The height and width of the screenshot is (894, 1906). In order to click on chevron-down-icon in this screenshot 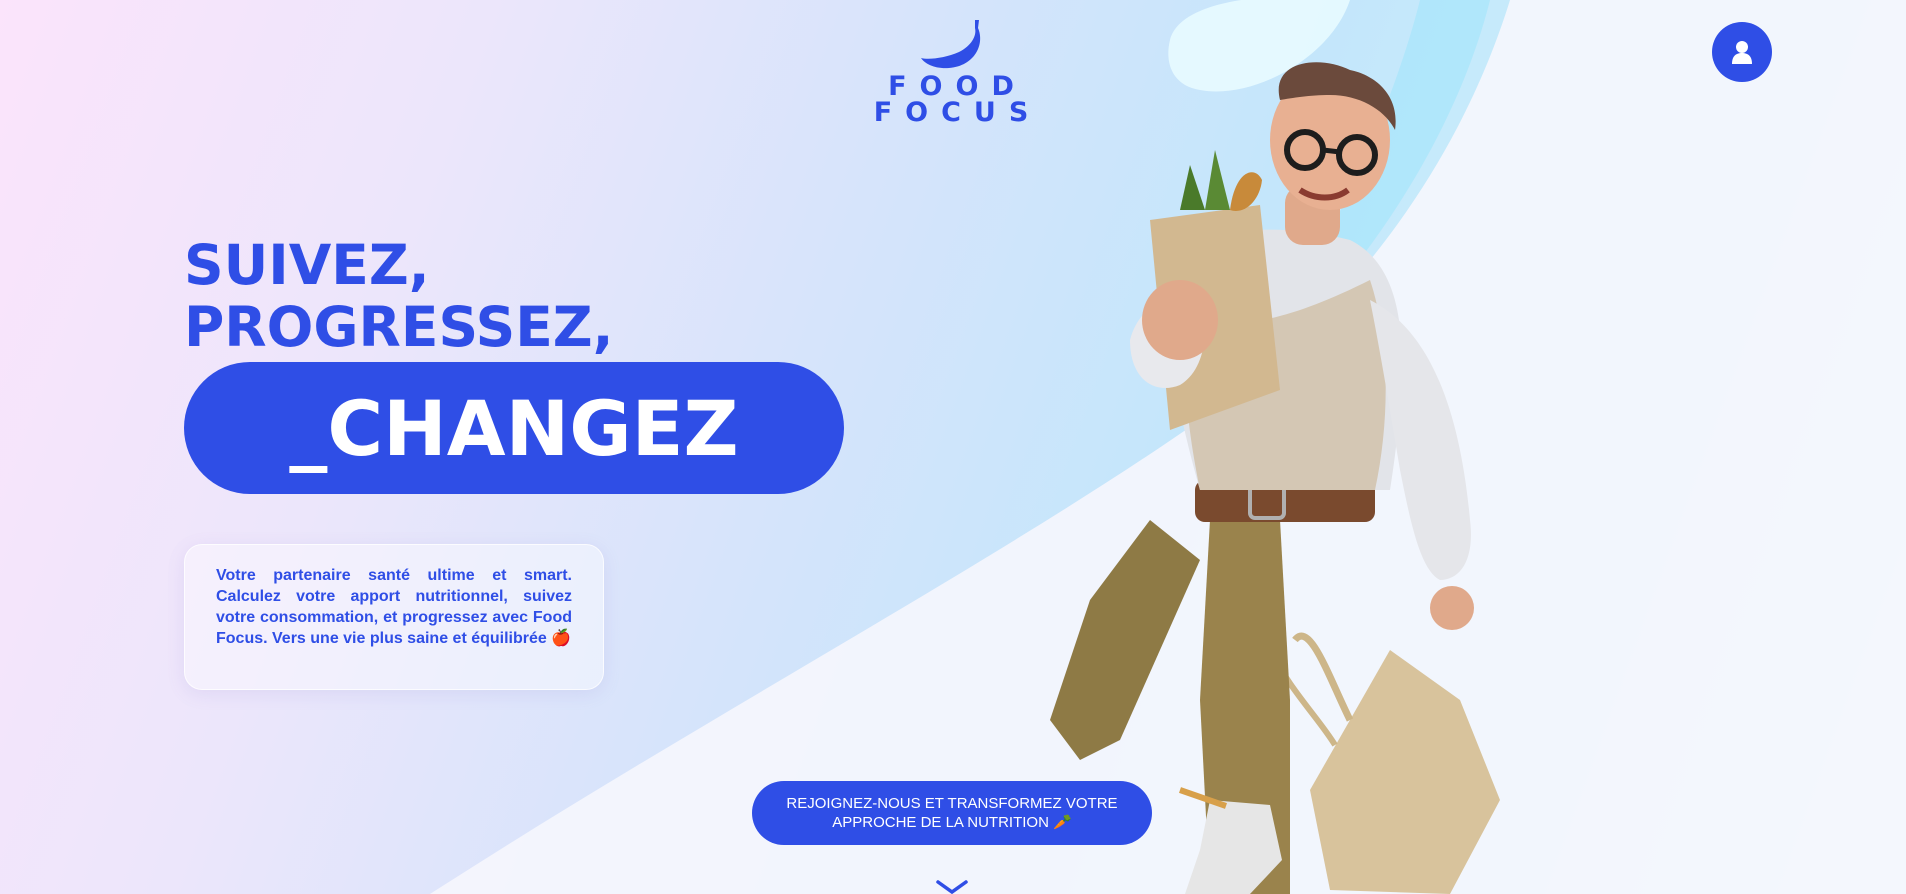, I will do `click(952, 886)`.